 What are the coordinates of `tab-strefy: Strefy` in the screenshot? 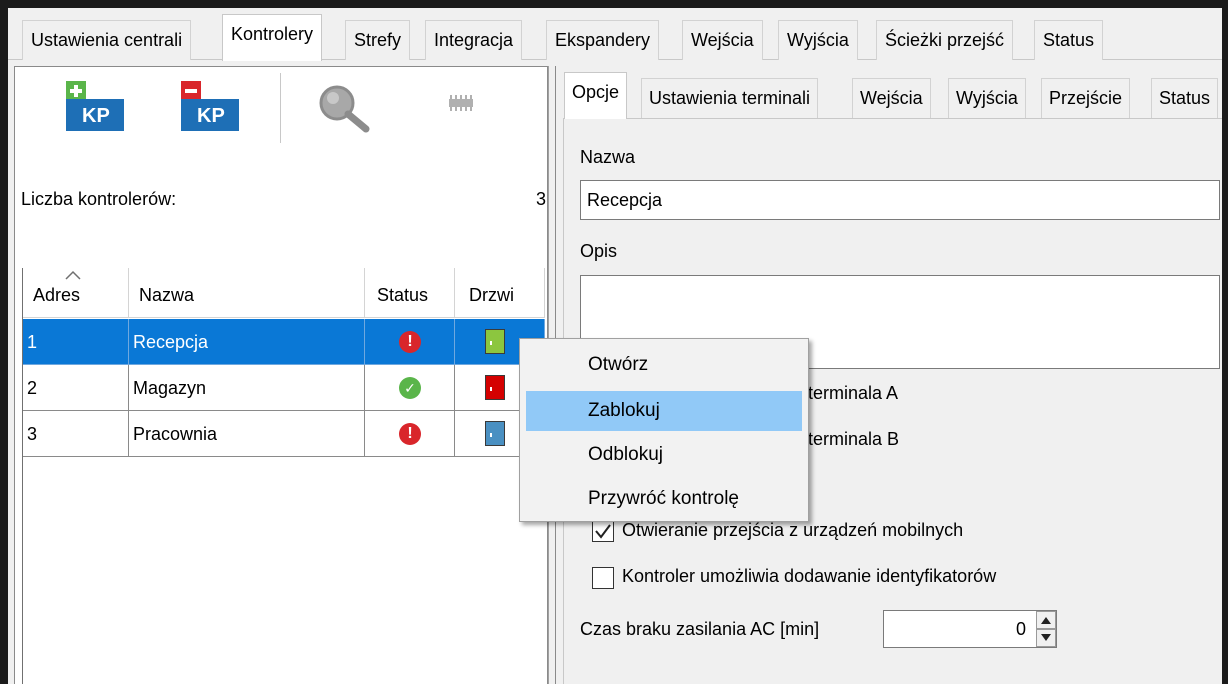 It's located at (378, 40).